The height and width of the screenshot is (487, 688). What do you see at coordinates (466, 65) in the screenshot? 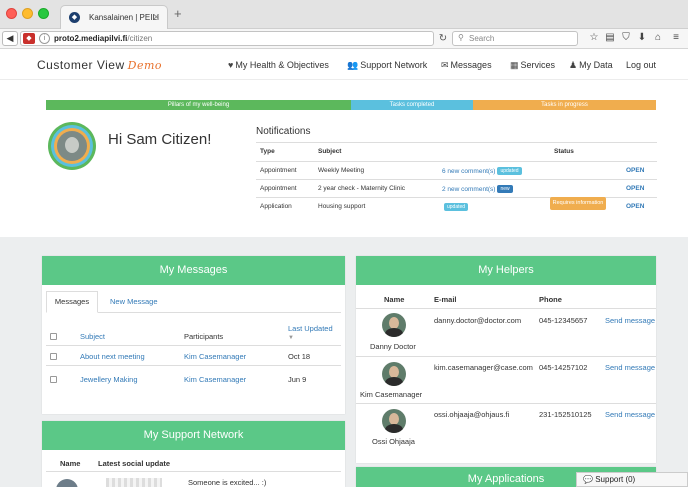
I see `nav-messages: ✉ Messages` at bounding box center [466, 65].